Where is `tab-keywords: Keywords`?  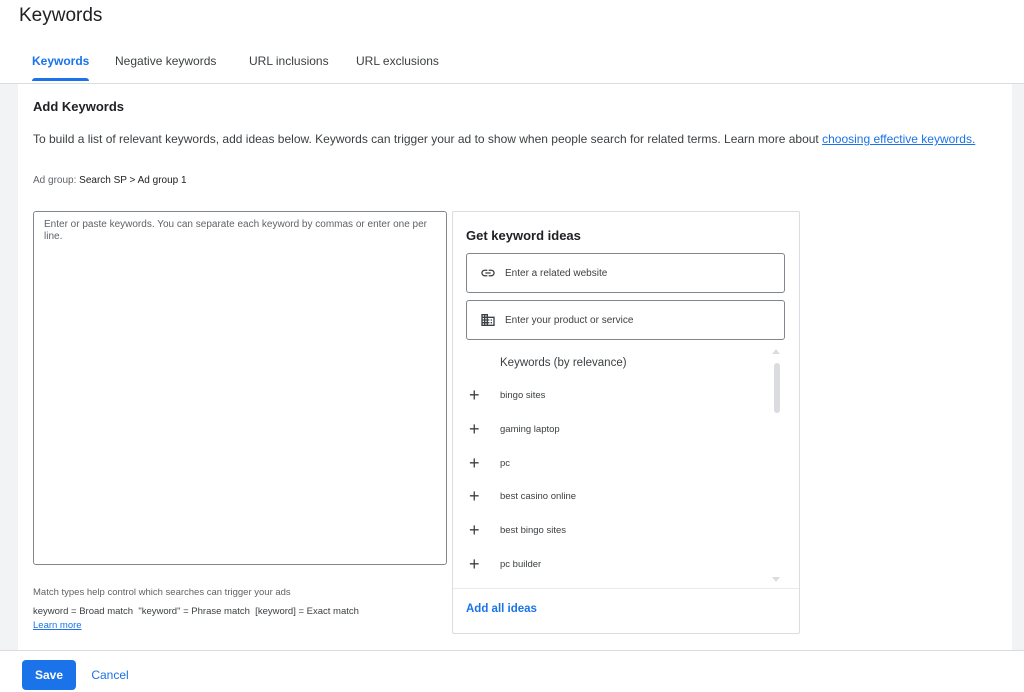
tab-keywords: Keywords is located at coordinates (61, 64).